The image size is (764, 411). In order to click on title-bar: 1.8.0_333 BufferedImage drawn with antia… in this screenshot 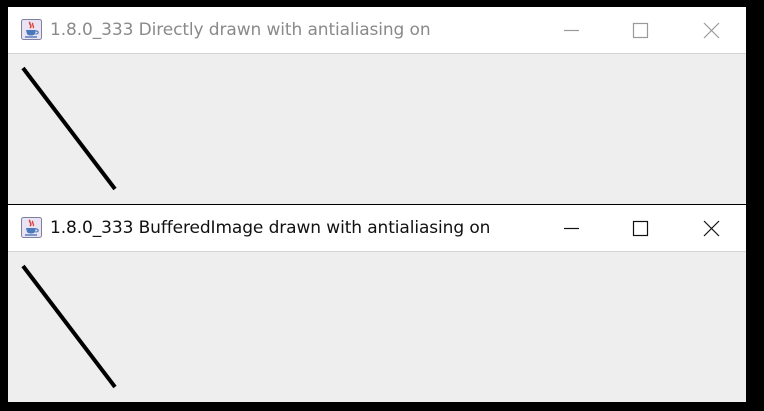, I will do `click(377, 228)`.